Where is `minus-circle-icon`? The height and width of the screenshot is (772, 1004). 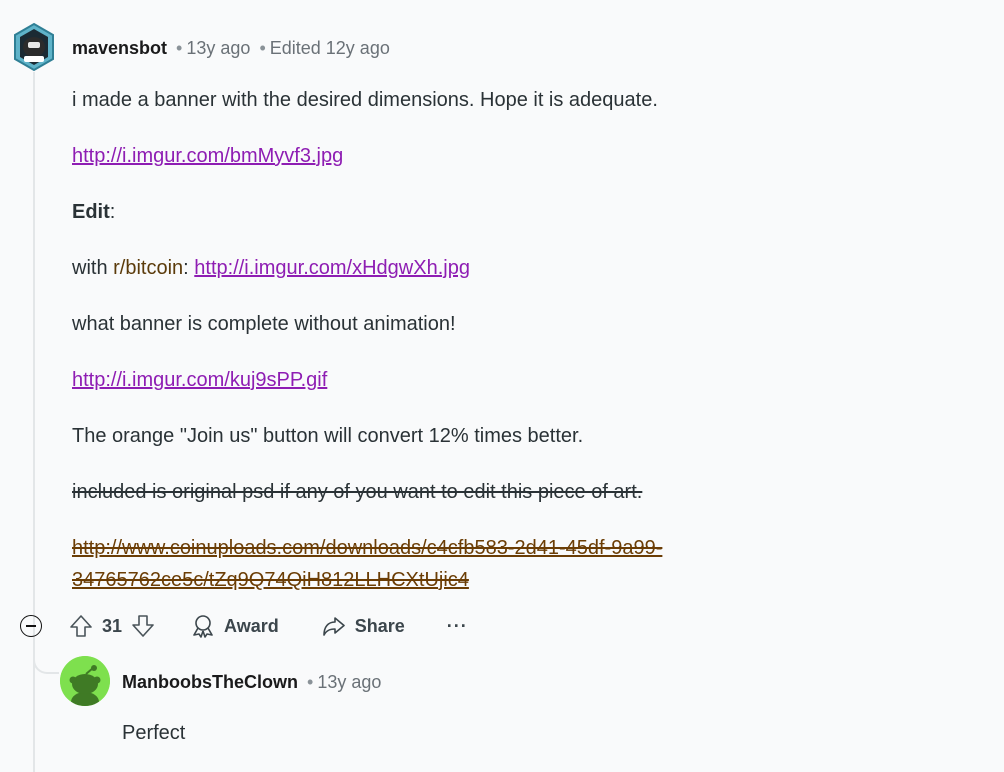 minus-circle-icon is located at coordinates (31, 626).